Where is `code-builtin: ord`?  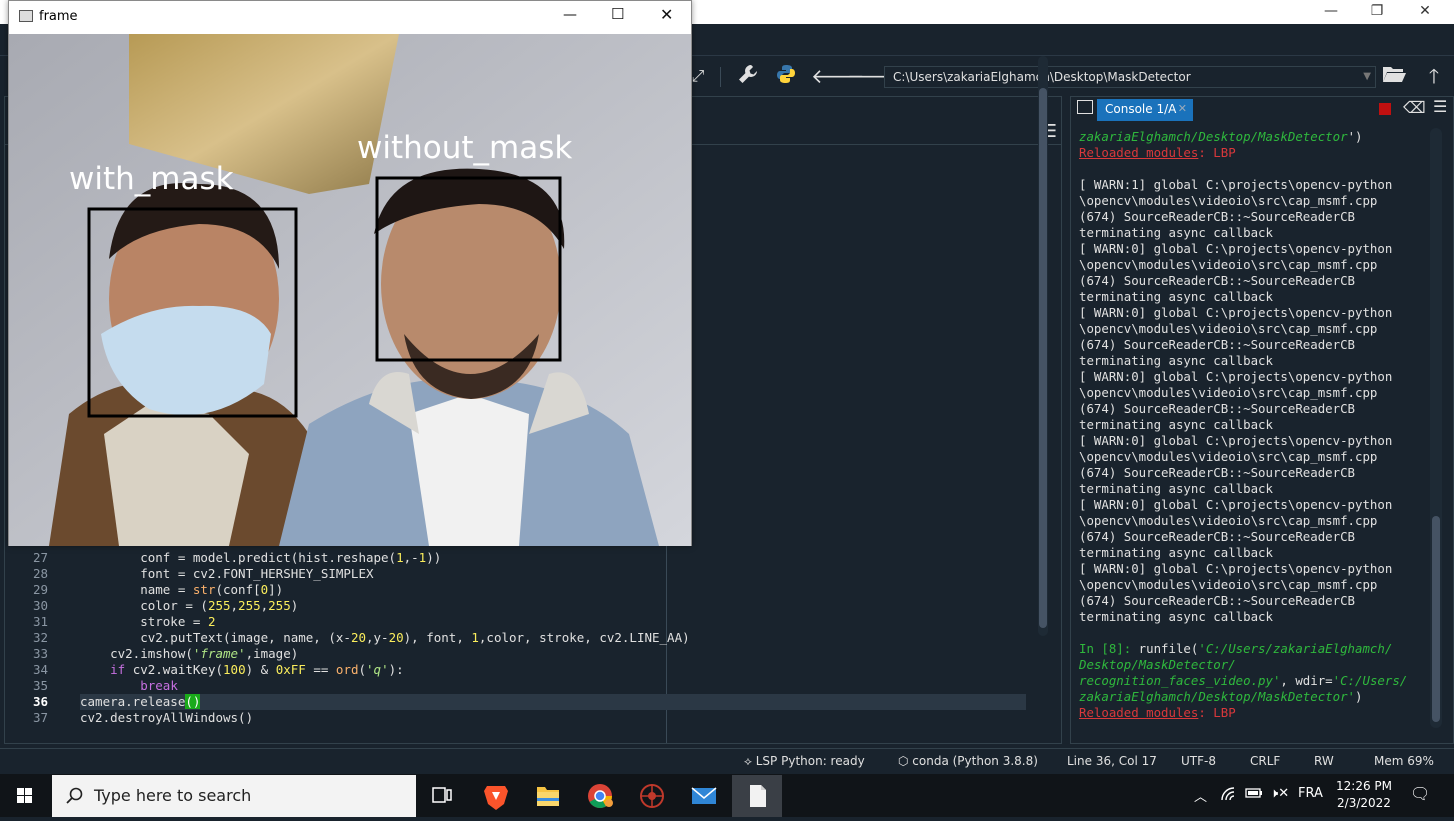 code-builtin: ord is located at coordinates (347, 669).